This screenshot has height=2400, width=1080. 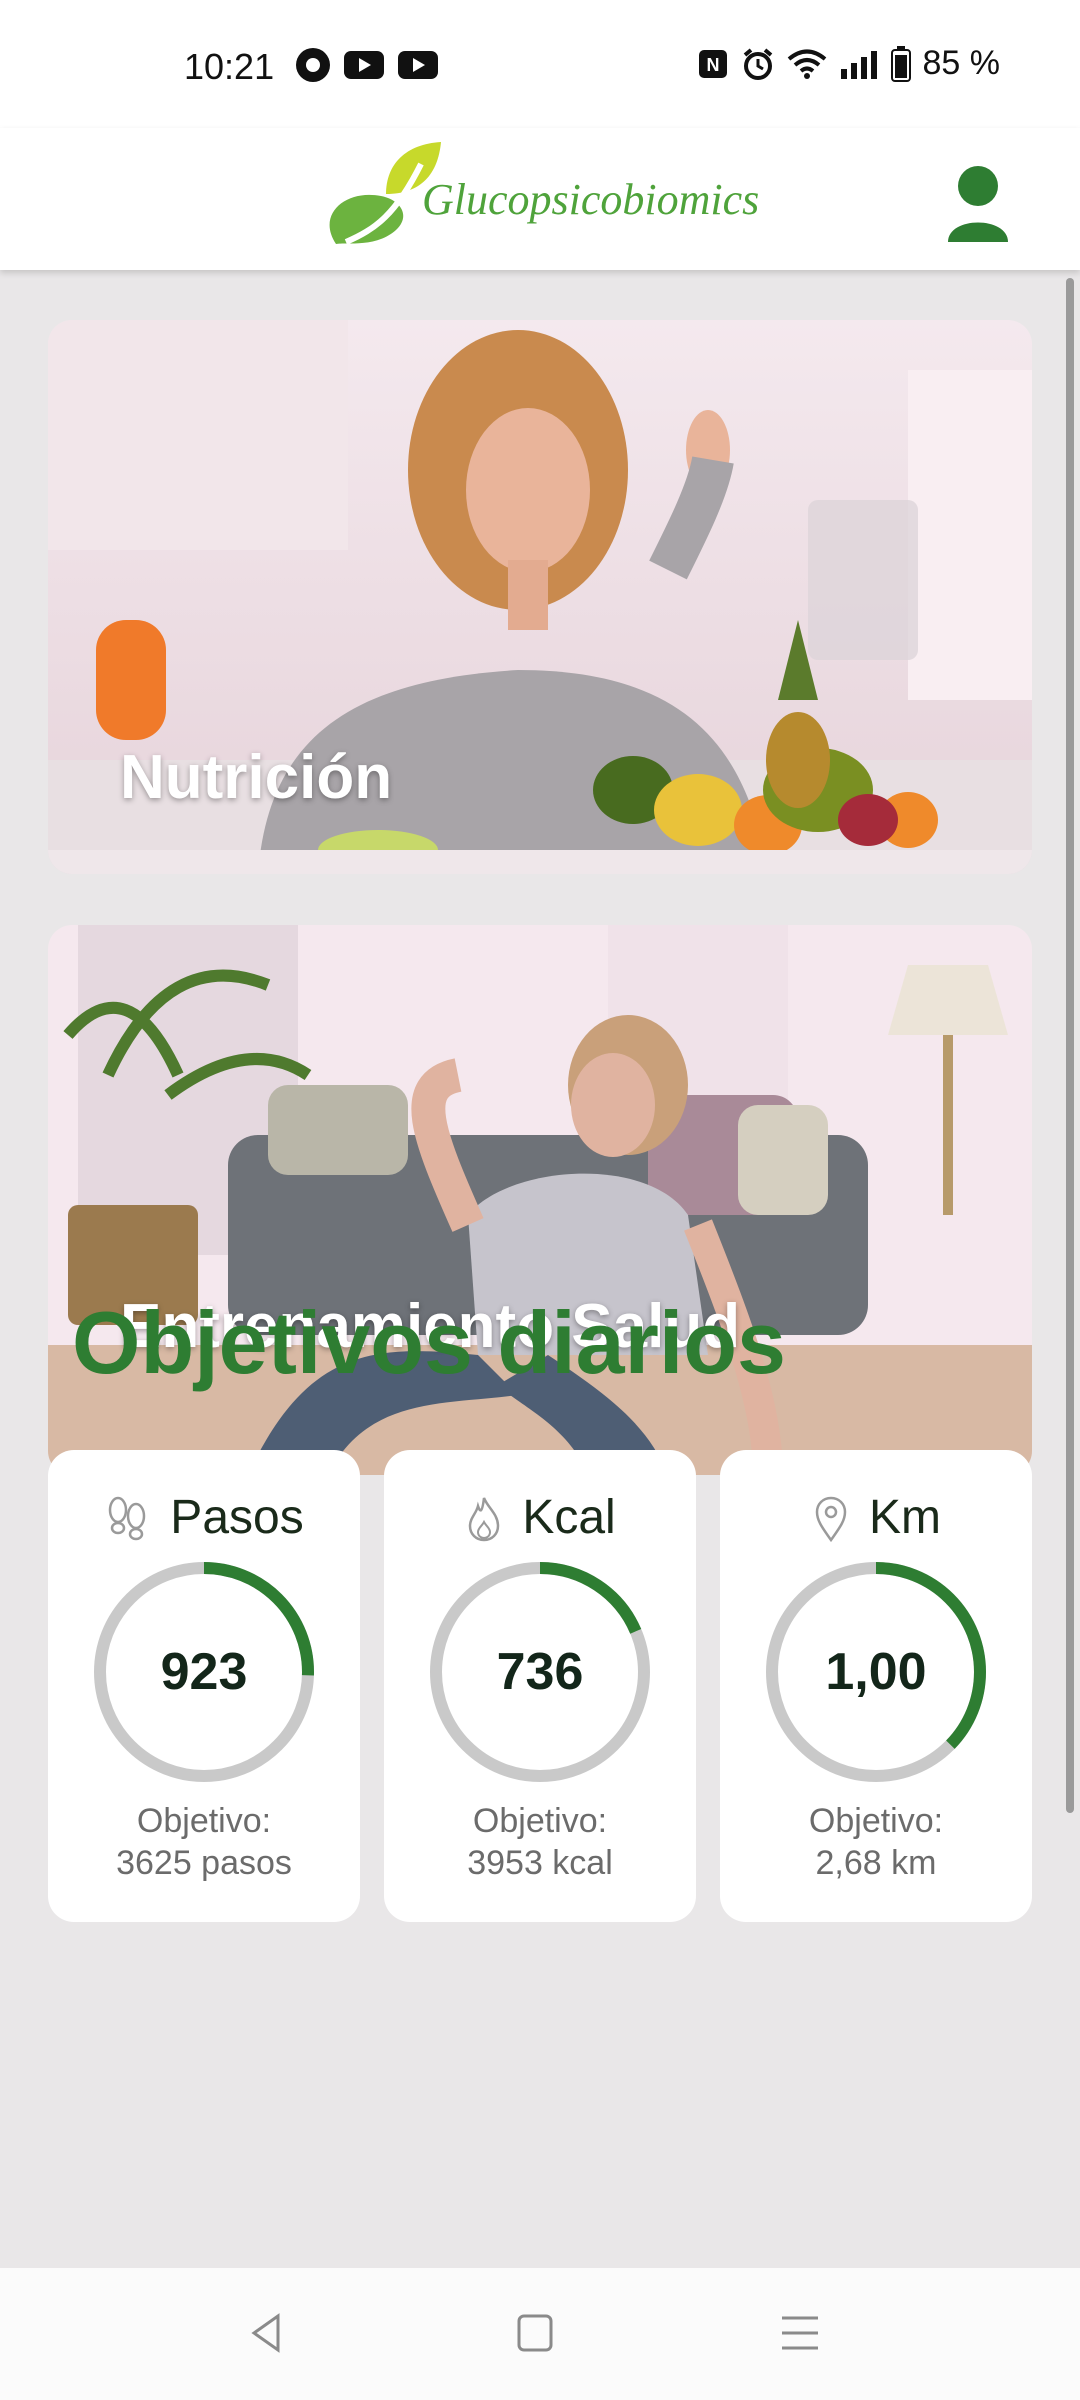 What do you see at coordinates (540, 1672) in the screenshot?
I see `kcal-value: 736` at bounding box center [540, 1672].